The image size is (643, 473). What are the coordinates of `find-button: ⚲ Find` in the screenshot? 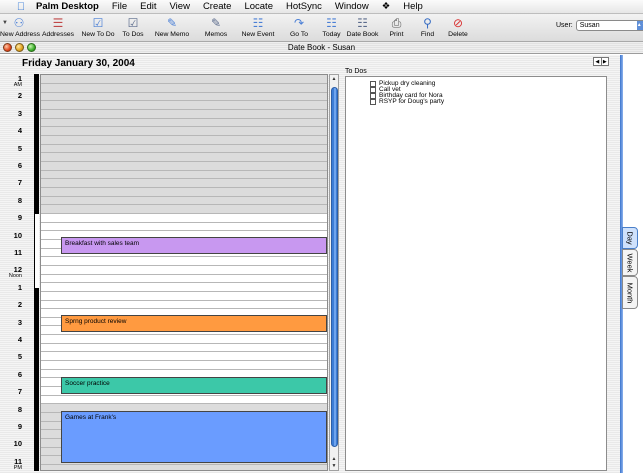 It's located at (427, 28).